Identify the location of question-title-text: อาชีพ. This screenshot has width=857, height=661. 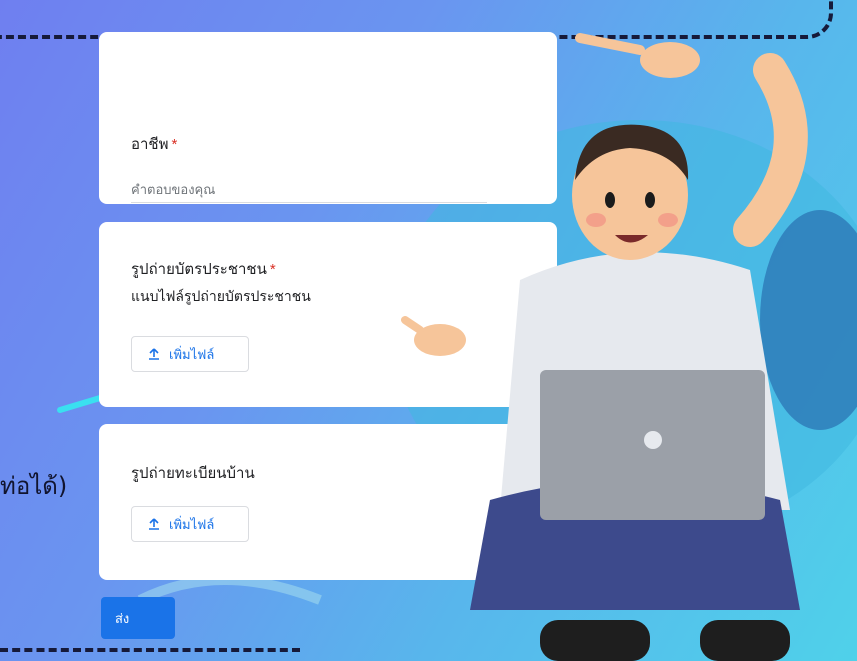
(150, 144).